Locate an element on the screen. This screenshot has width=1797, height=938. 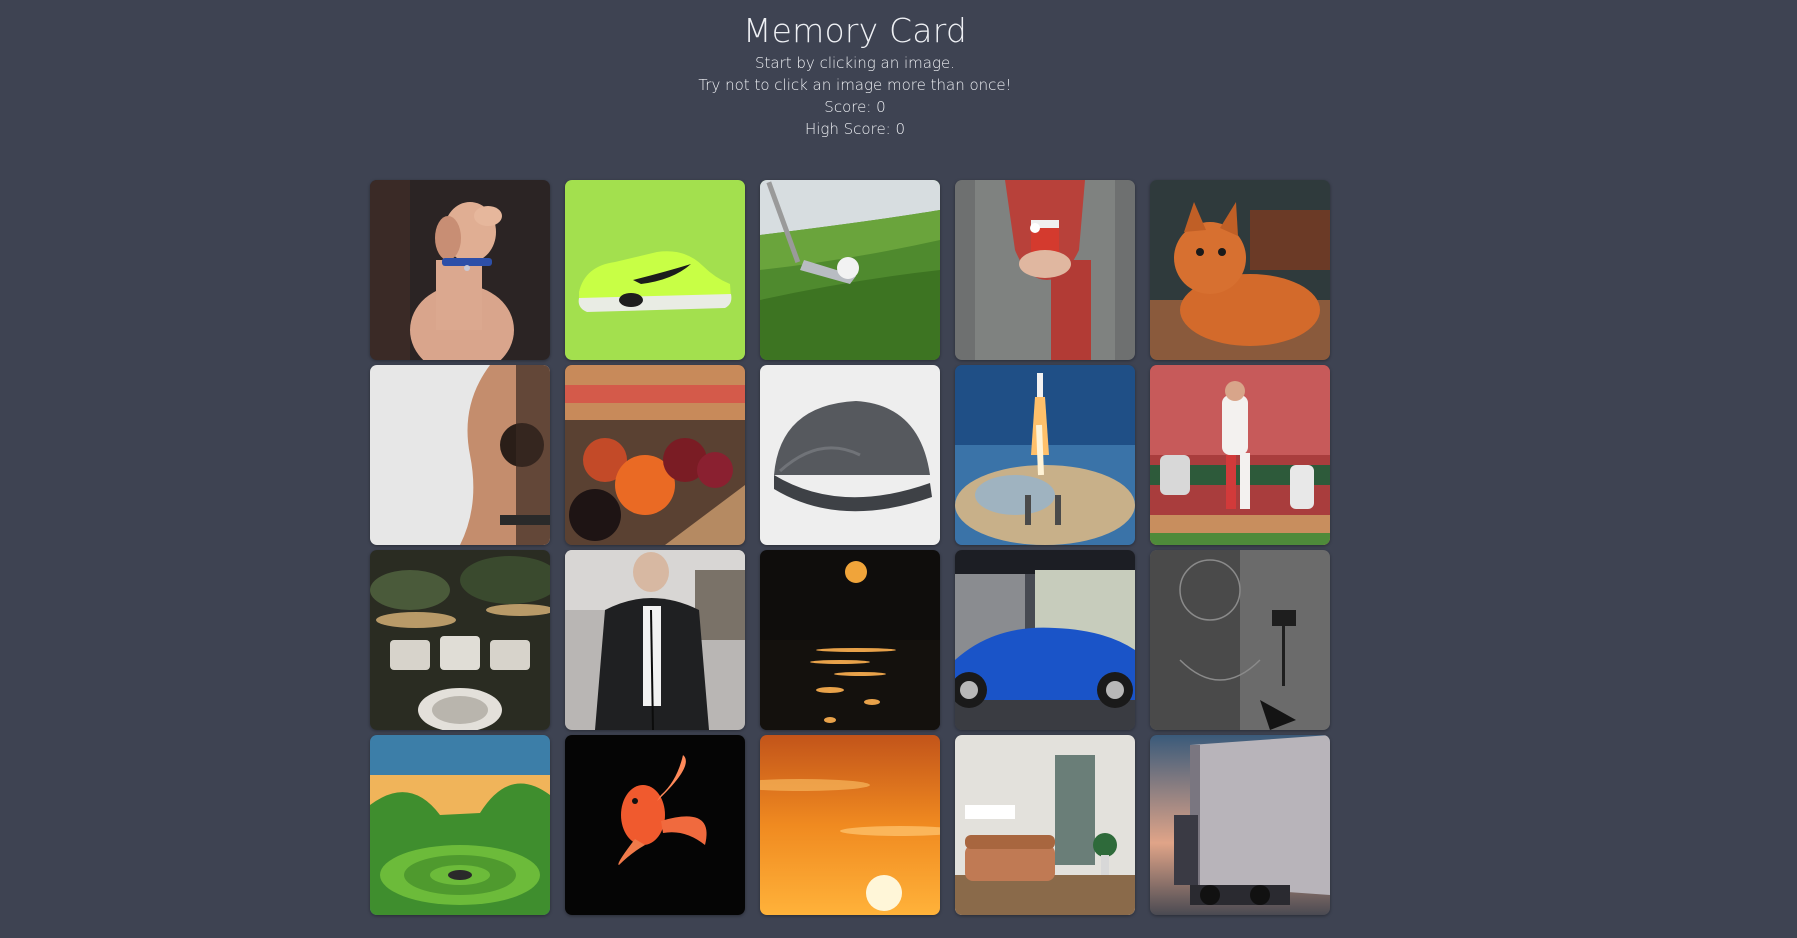
living-room-image is located at coordinates (1045, 825).